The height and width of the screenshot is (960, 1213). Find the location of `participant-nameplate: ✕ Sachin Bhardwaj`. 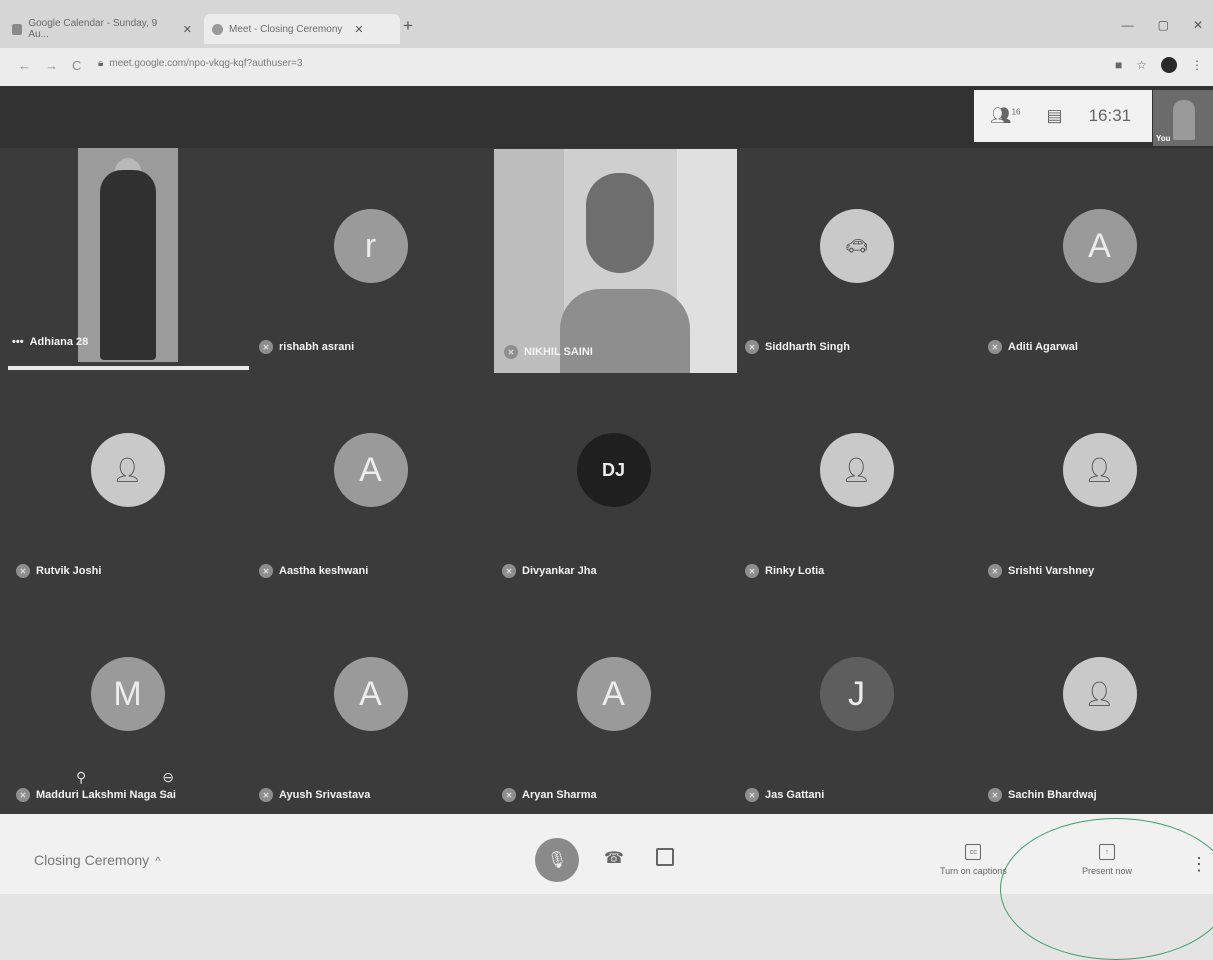

participant-nameplate: ✕ Sachin Bhardwaj is located at coordinates (1042, 795).